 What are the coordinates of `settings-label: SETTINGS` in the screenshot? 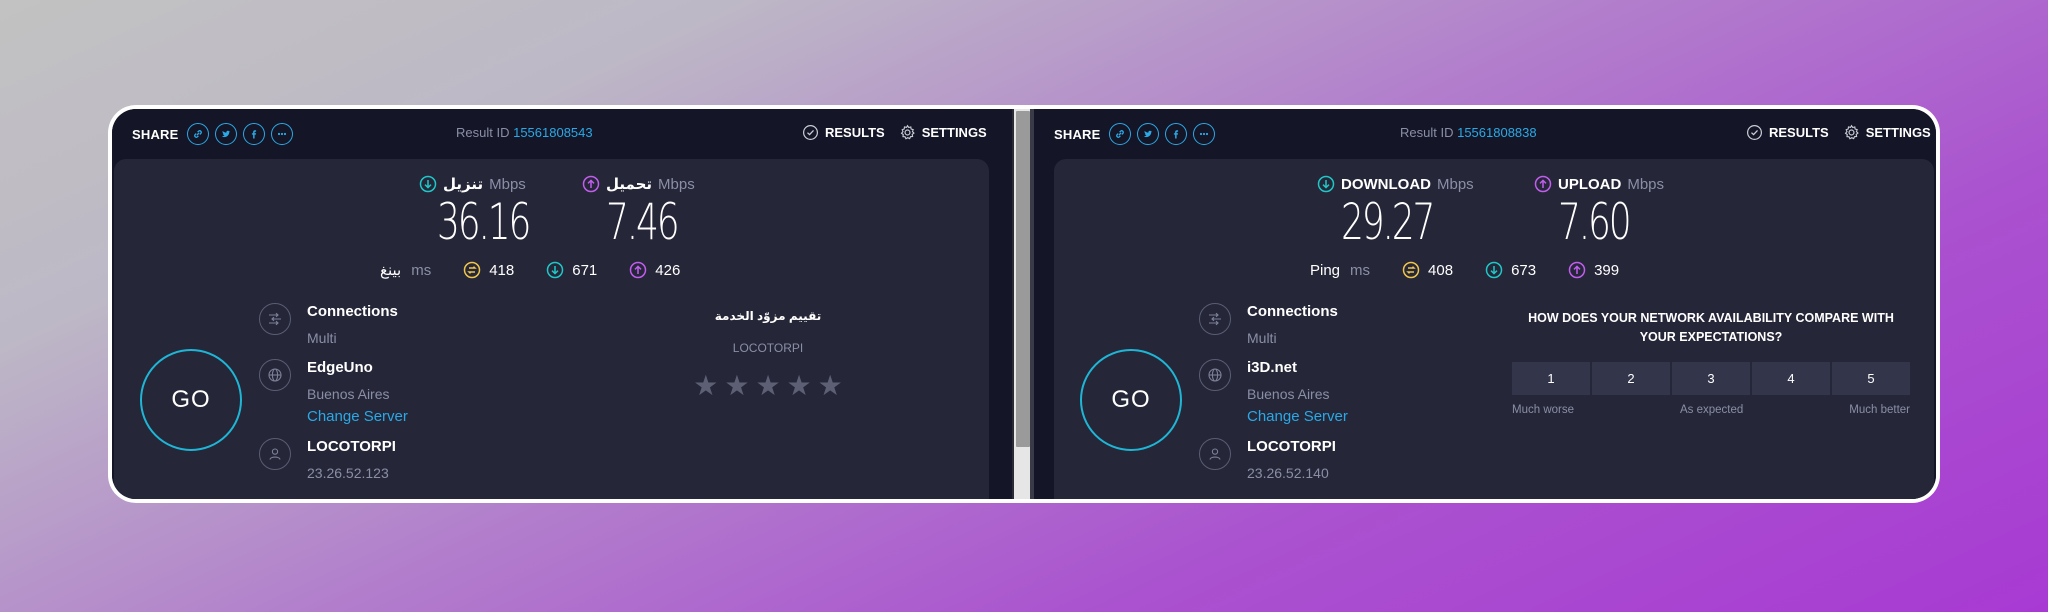 It's located at (1898, 132).